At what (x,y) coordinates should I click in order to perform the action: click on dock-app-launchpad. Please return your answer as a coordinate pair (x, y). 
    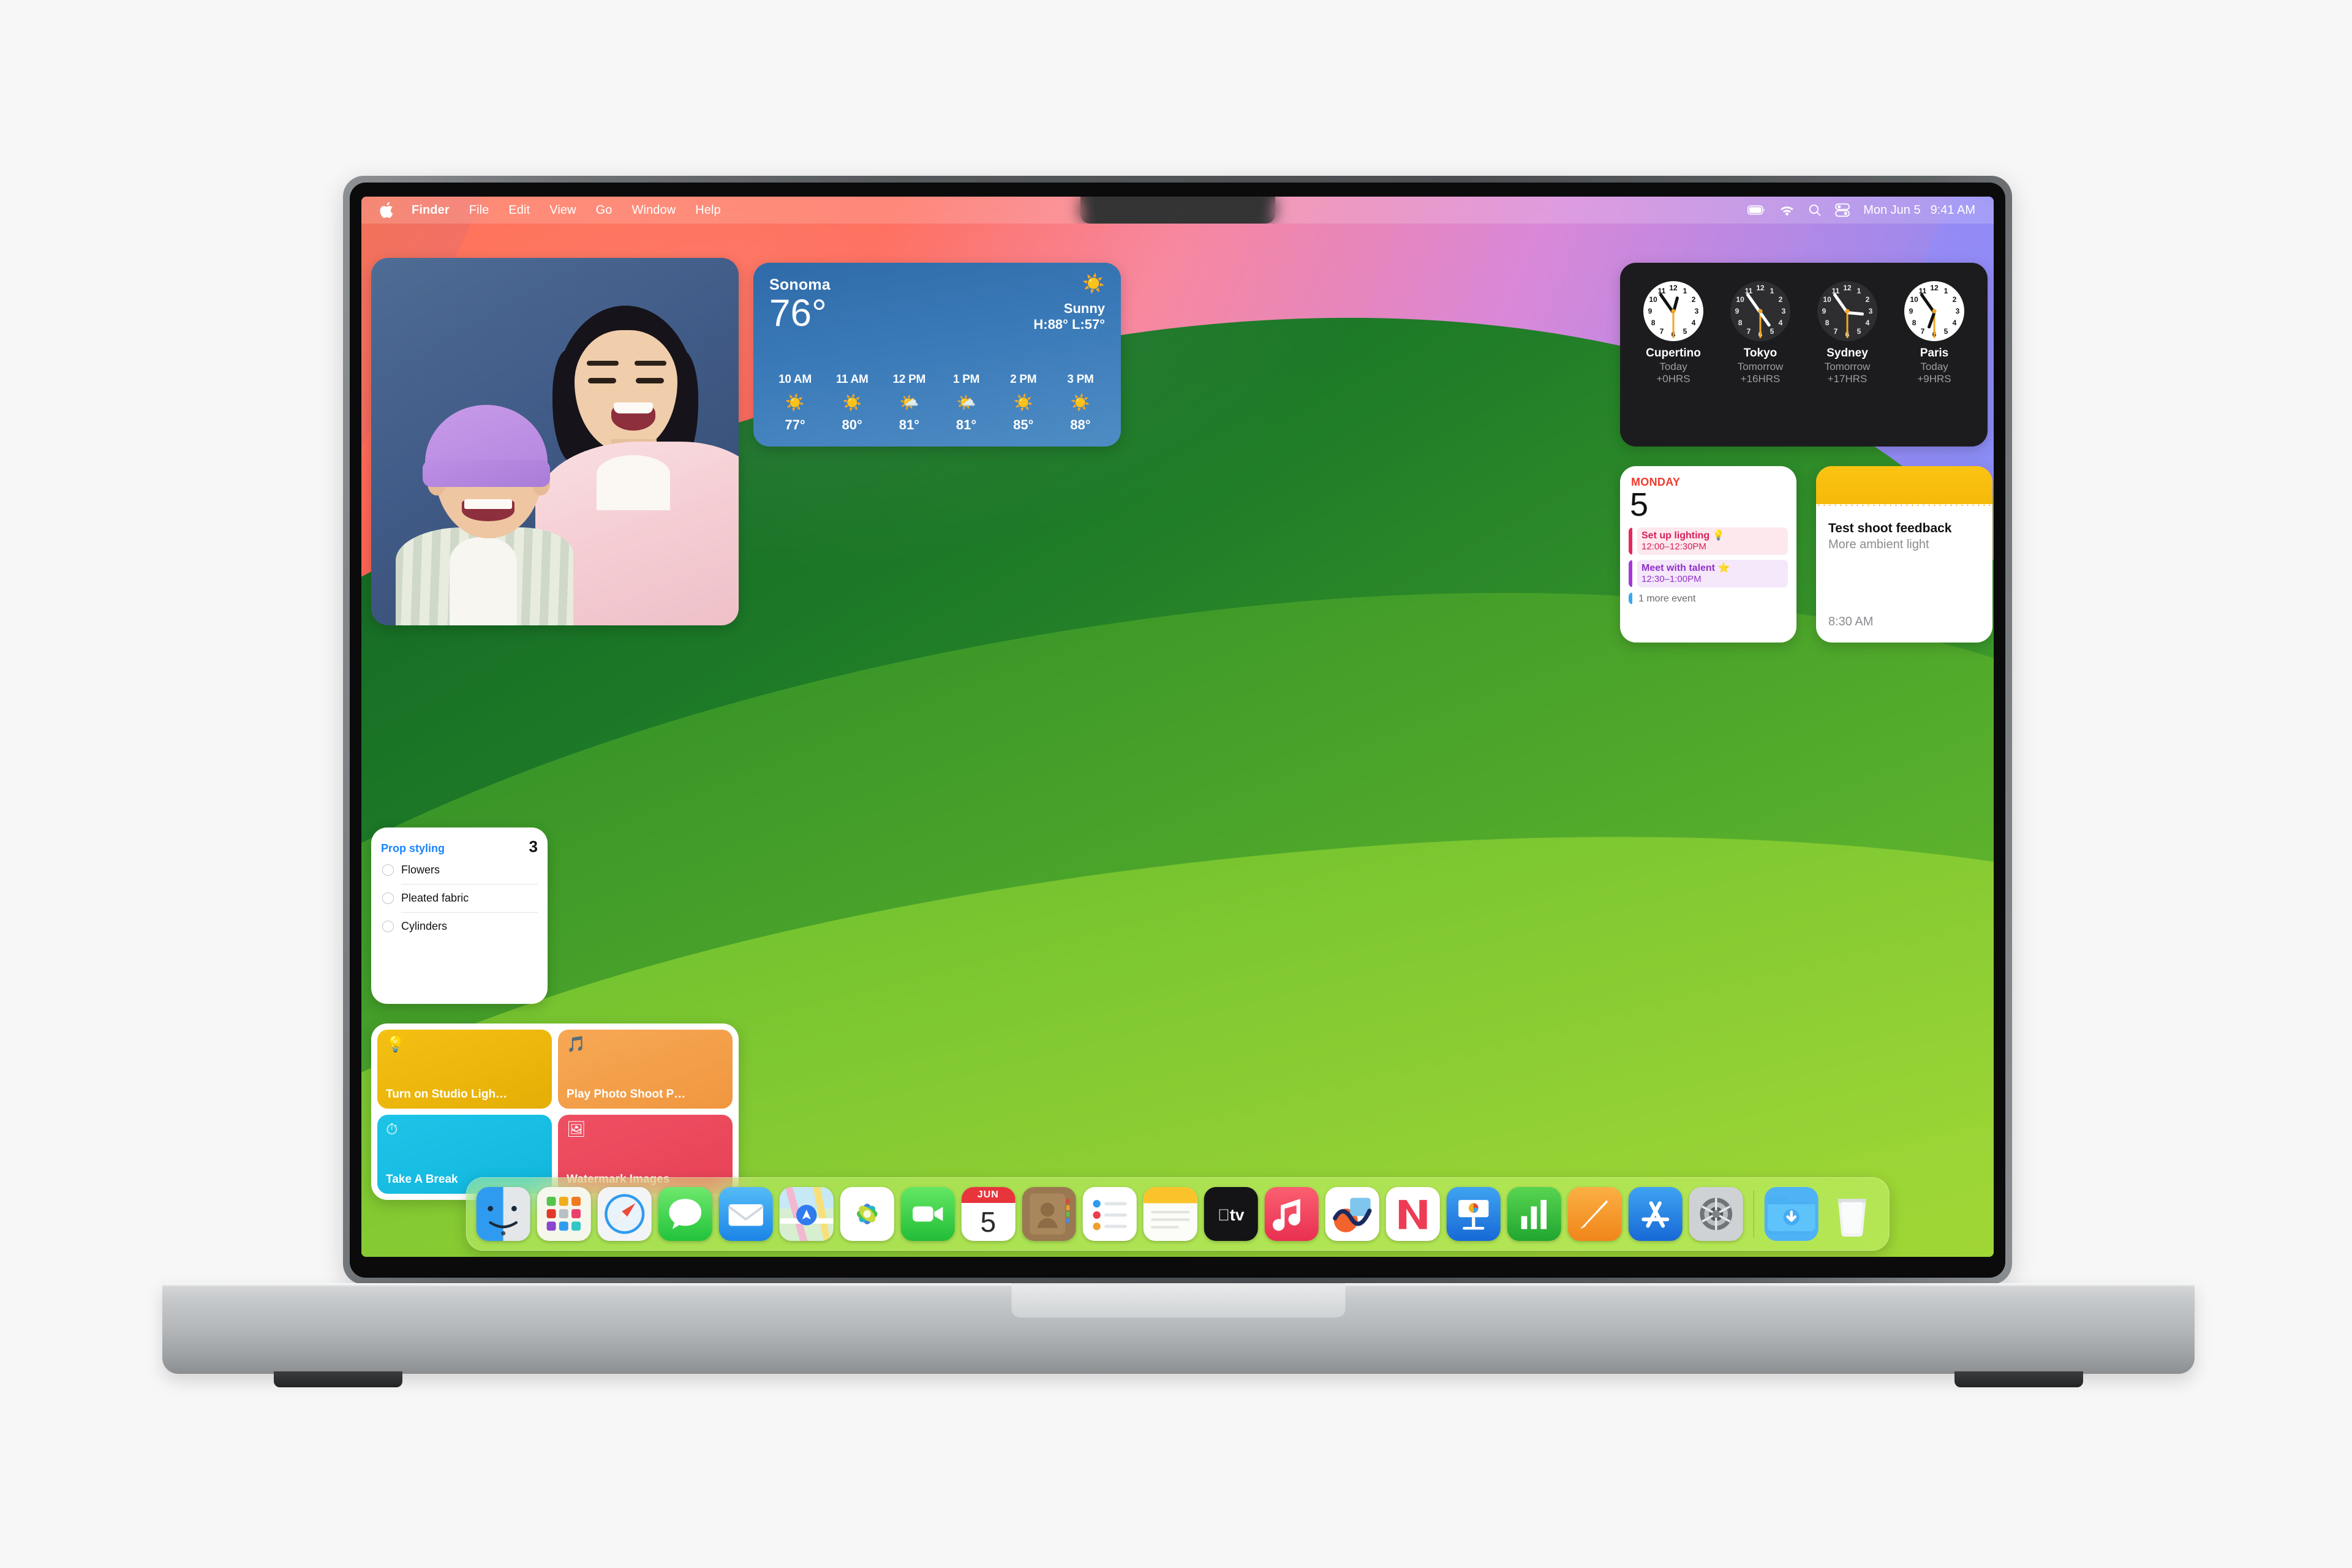
    Looking at the image, I should click on (564, 1214).